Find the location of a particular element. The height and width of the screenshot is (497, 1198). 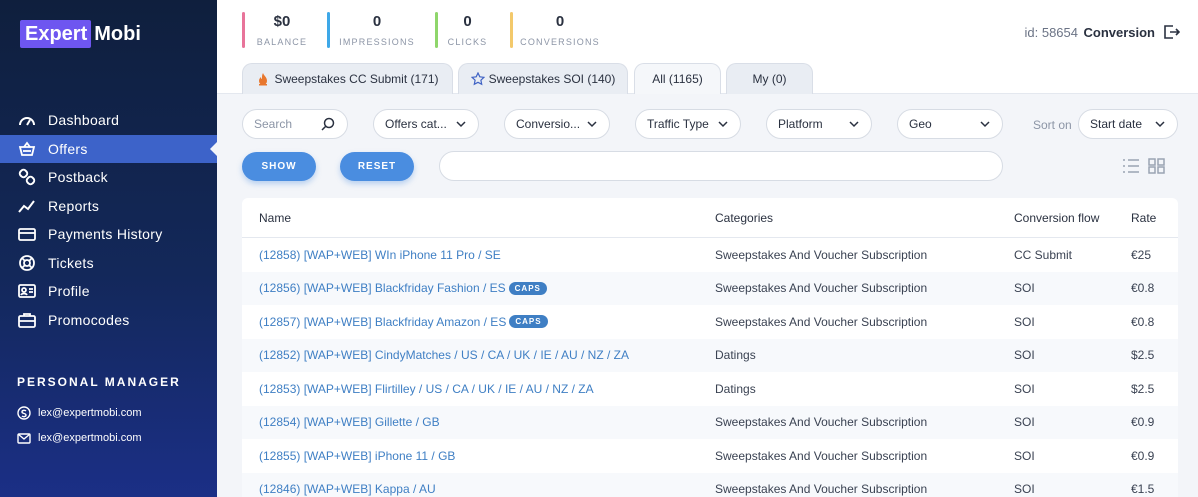

cell-flow: CC Submit is located at coordinates (1043, 254).